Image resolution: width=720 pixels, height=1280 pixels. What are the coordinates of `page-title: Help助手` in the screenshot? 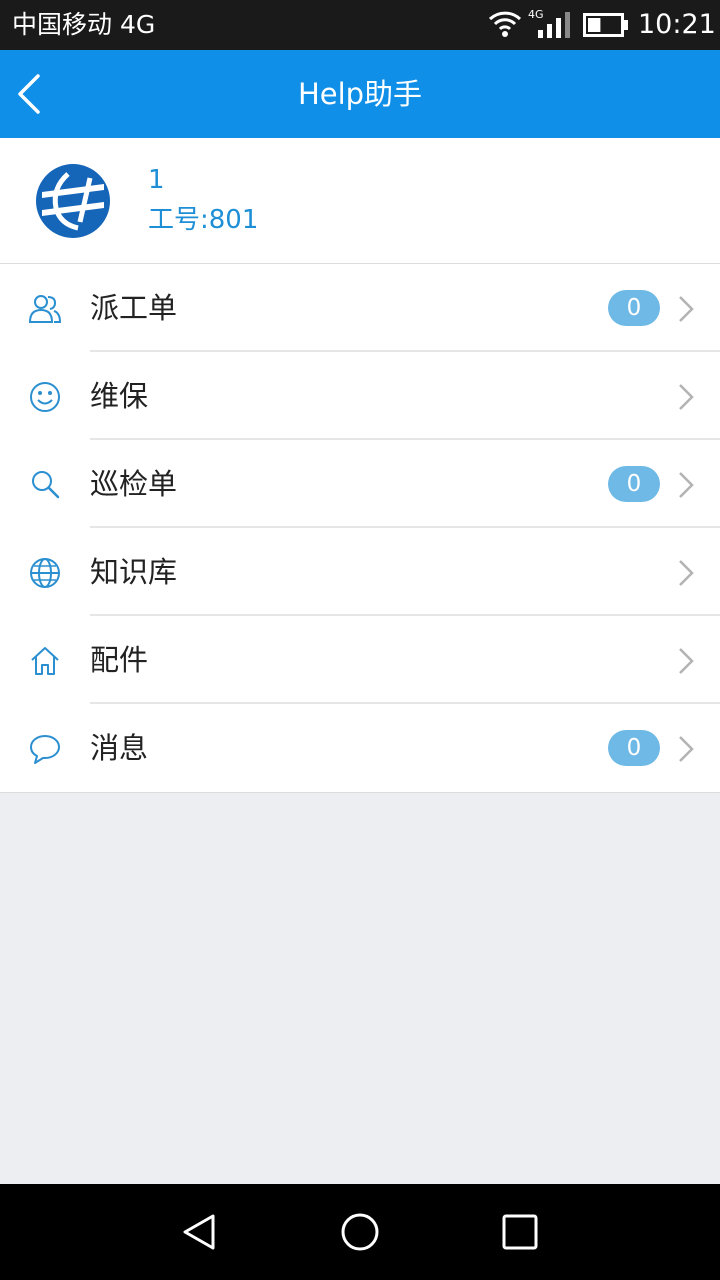 It's located at (360, 94).